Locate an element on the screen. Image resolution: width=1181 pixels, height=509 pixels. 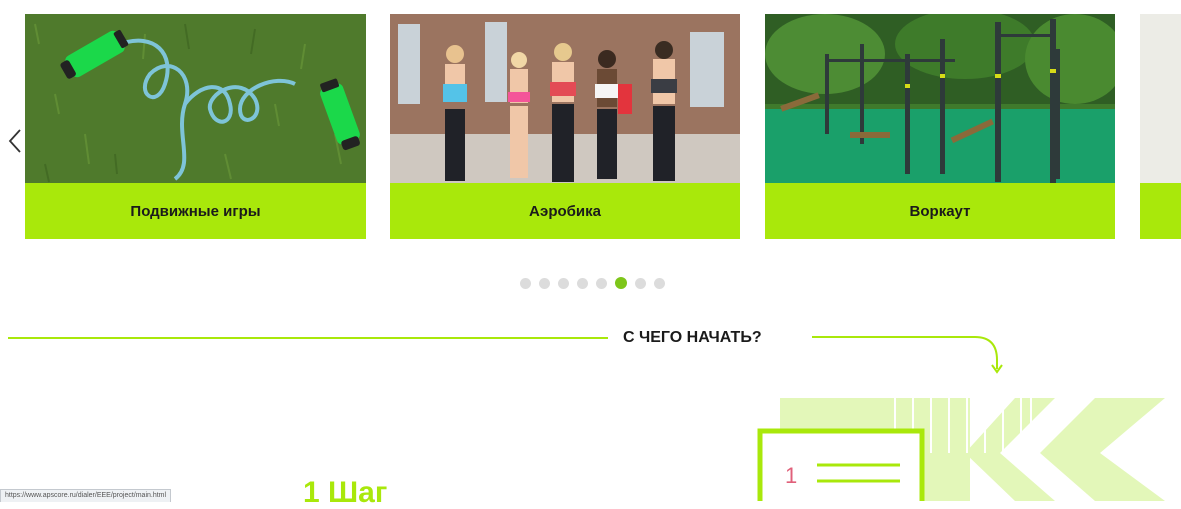
section-divider-left is located at coordinates (308, 338).